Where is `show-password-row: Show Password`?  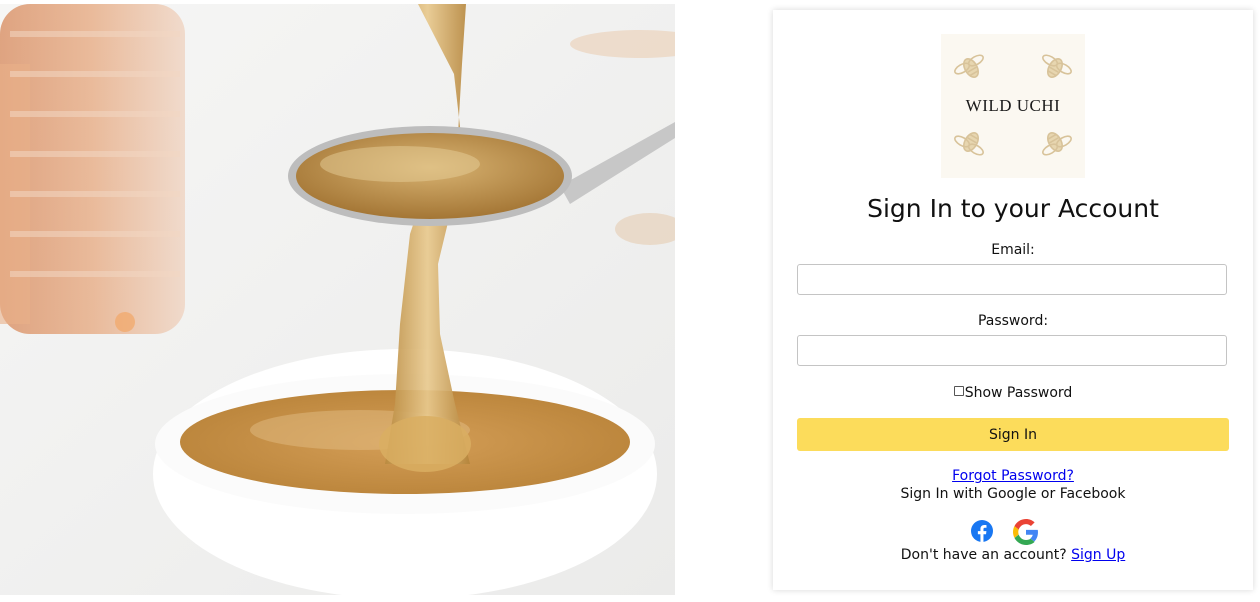 show-password-row: Show Password is located at coordinates (1013, 393).